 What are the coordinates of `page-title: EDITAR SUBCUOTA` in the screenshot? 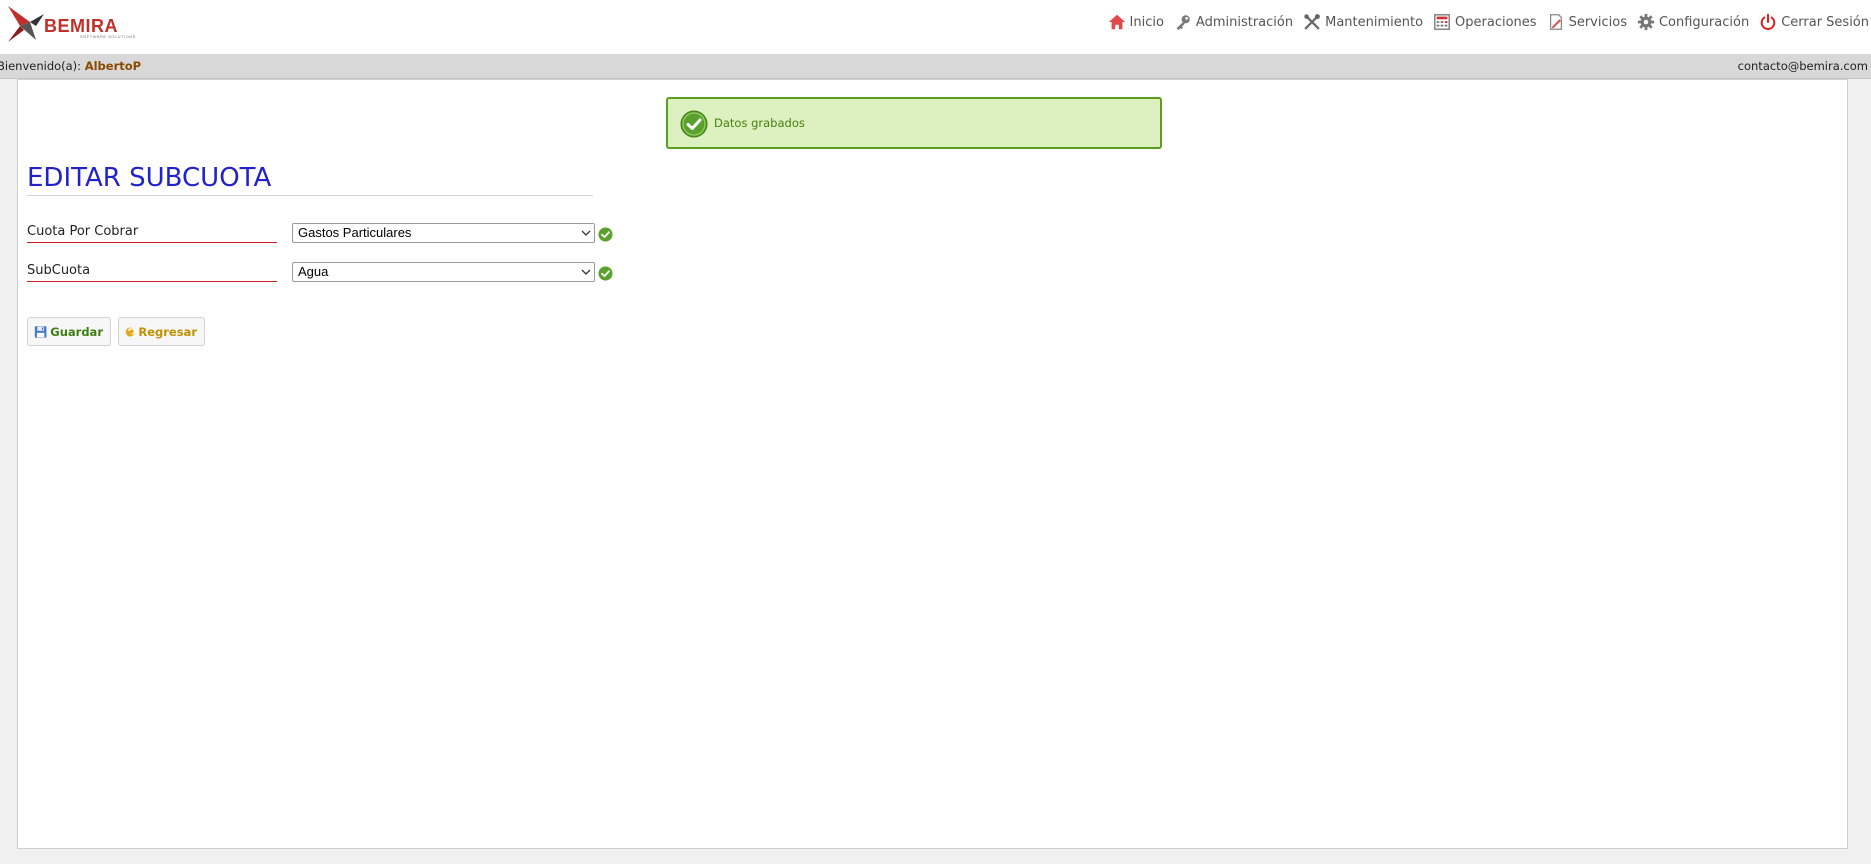 It's located at (310, 179).